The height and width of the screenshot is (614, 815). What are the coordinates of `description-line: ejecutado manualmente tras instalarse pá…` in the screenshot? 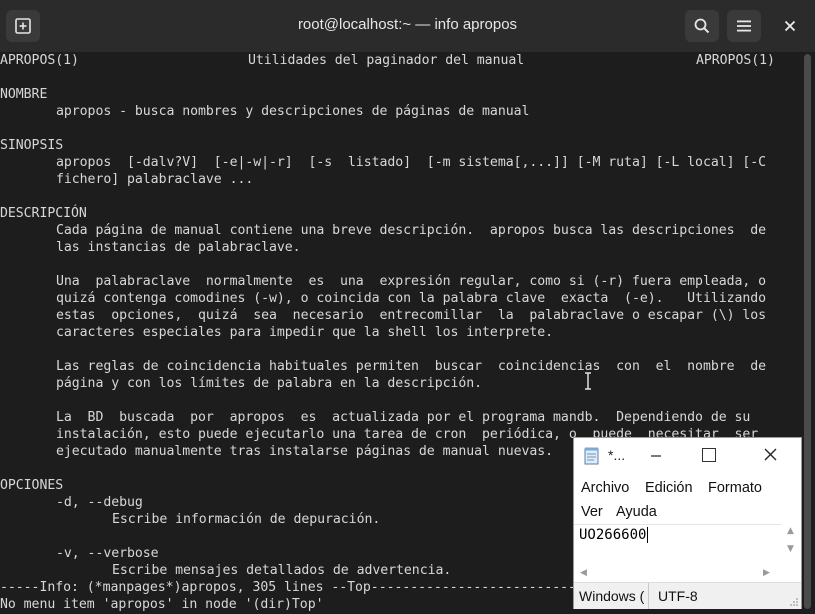 It's located at (305, 451).